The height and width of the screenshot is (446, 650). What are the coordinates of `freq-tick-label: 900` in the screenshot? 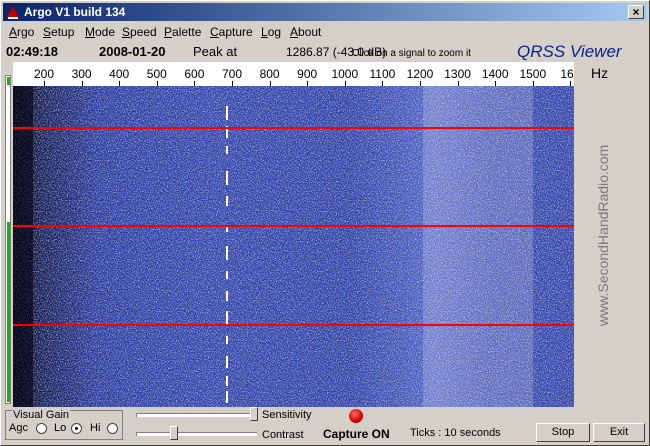 It's located at (307, 74).